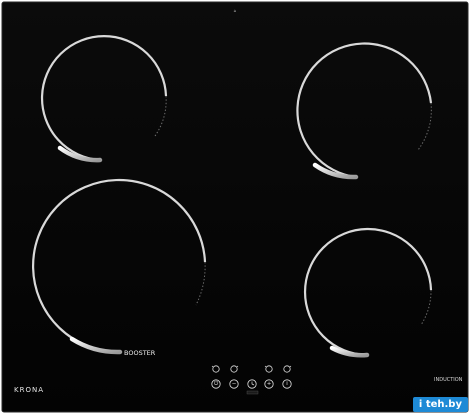 The image size is (470, 414). What do you see at coordinates (140, 353) in the screenshot?
I see `booster-label: BOOSTER` at bounding box center [140, 353].